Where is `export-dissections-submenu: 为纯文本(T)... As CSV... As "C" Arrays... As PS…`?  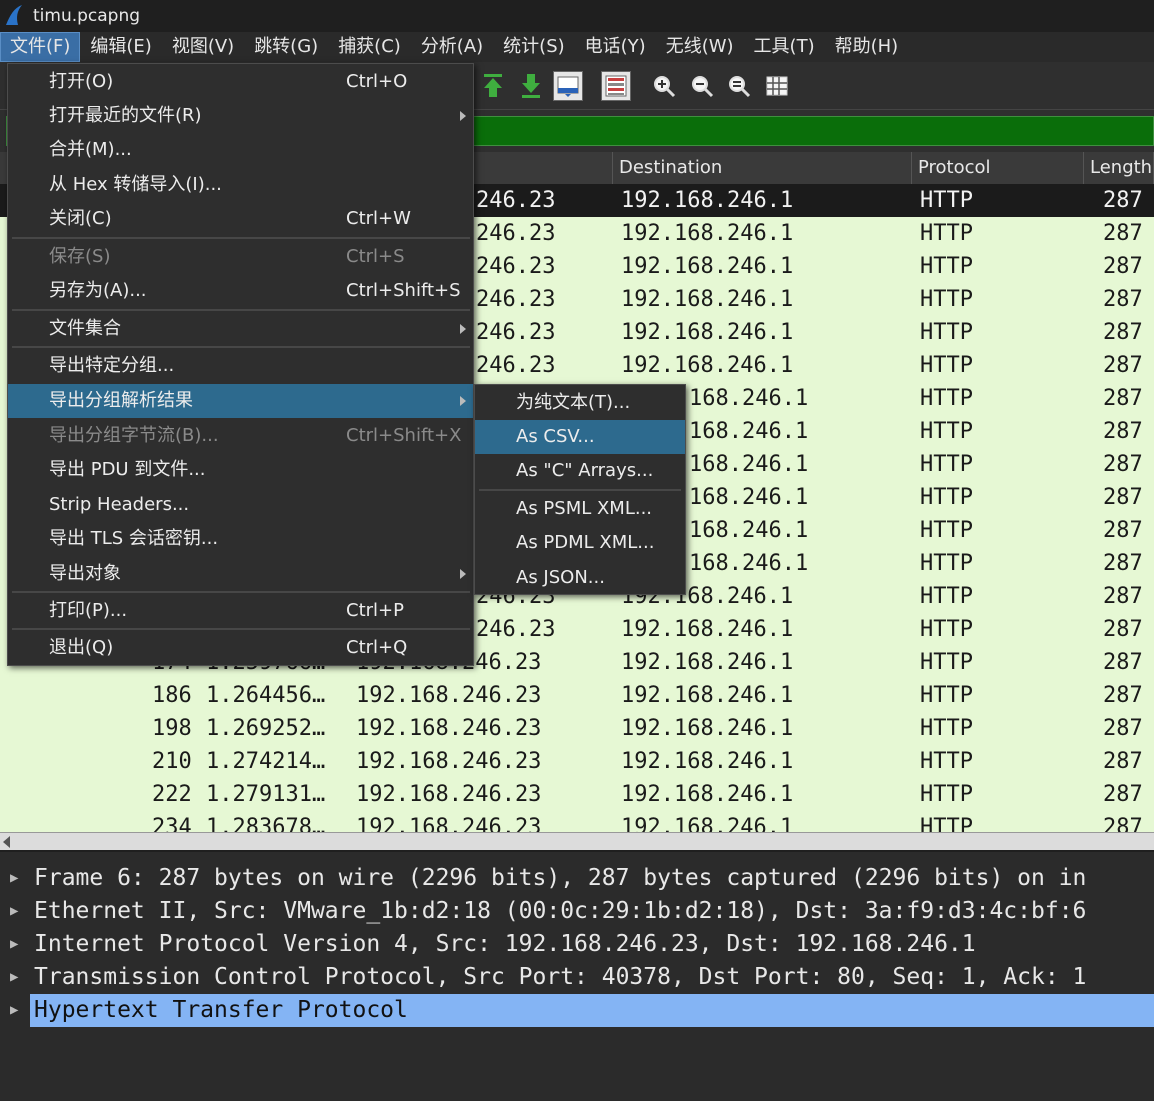 export-dissections-submenu: 为纯文本(T)... As CSV... As "C" Arrays... As PS… is located at coordinates (580, 489).